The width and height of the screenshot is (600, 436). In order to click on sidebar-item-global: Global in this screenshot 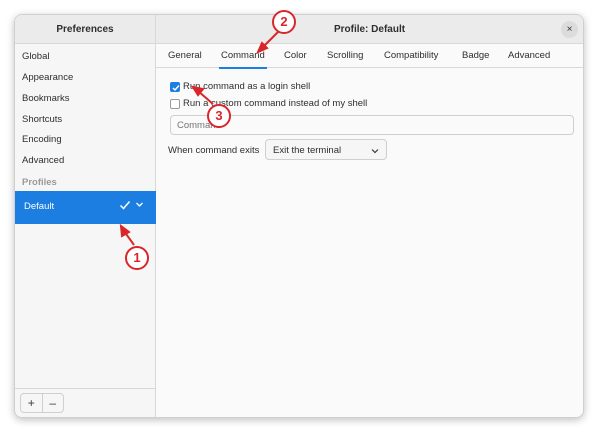, I will do `click(35, 56)`.